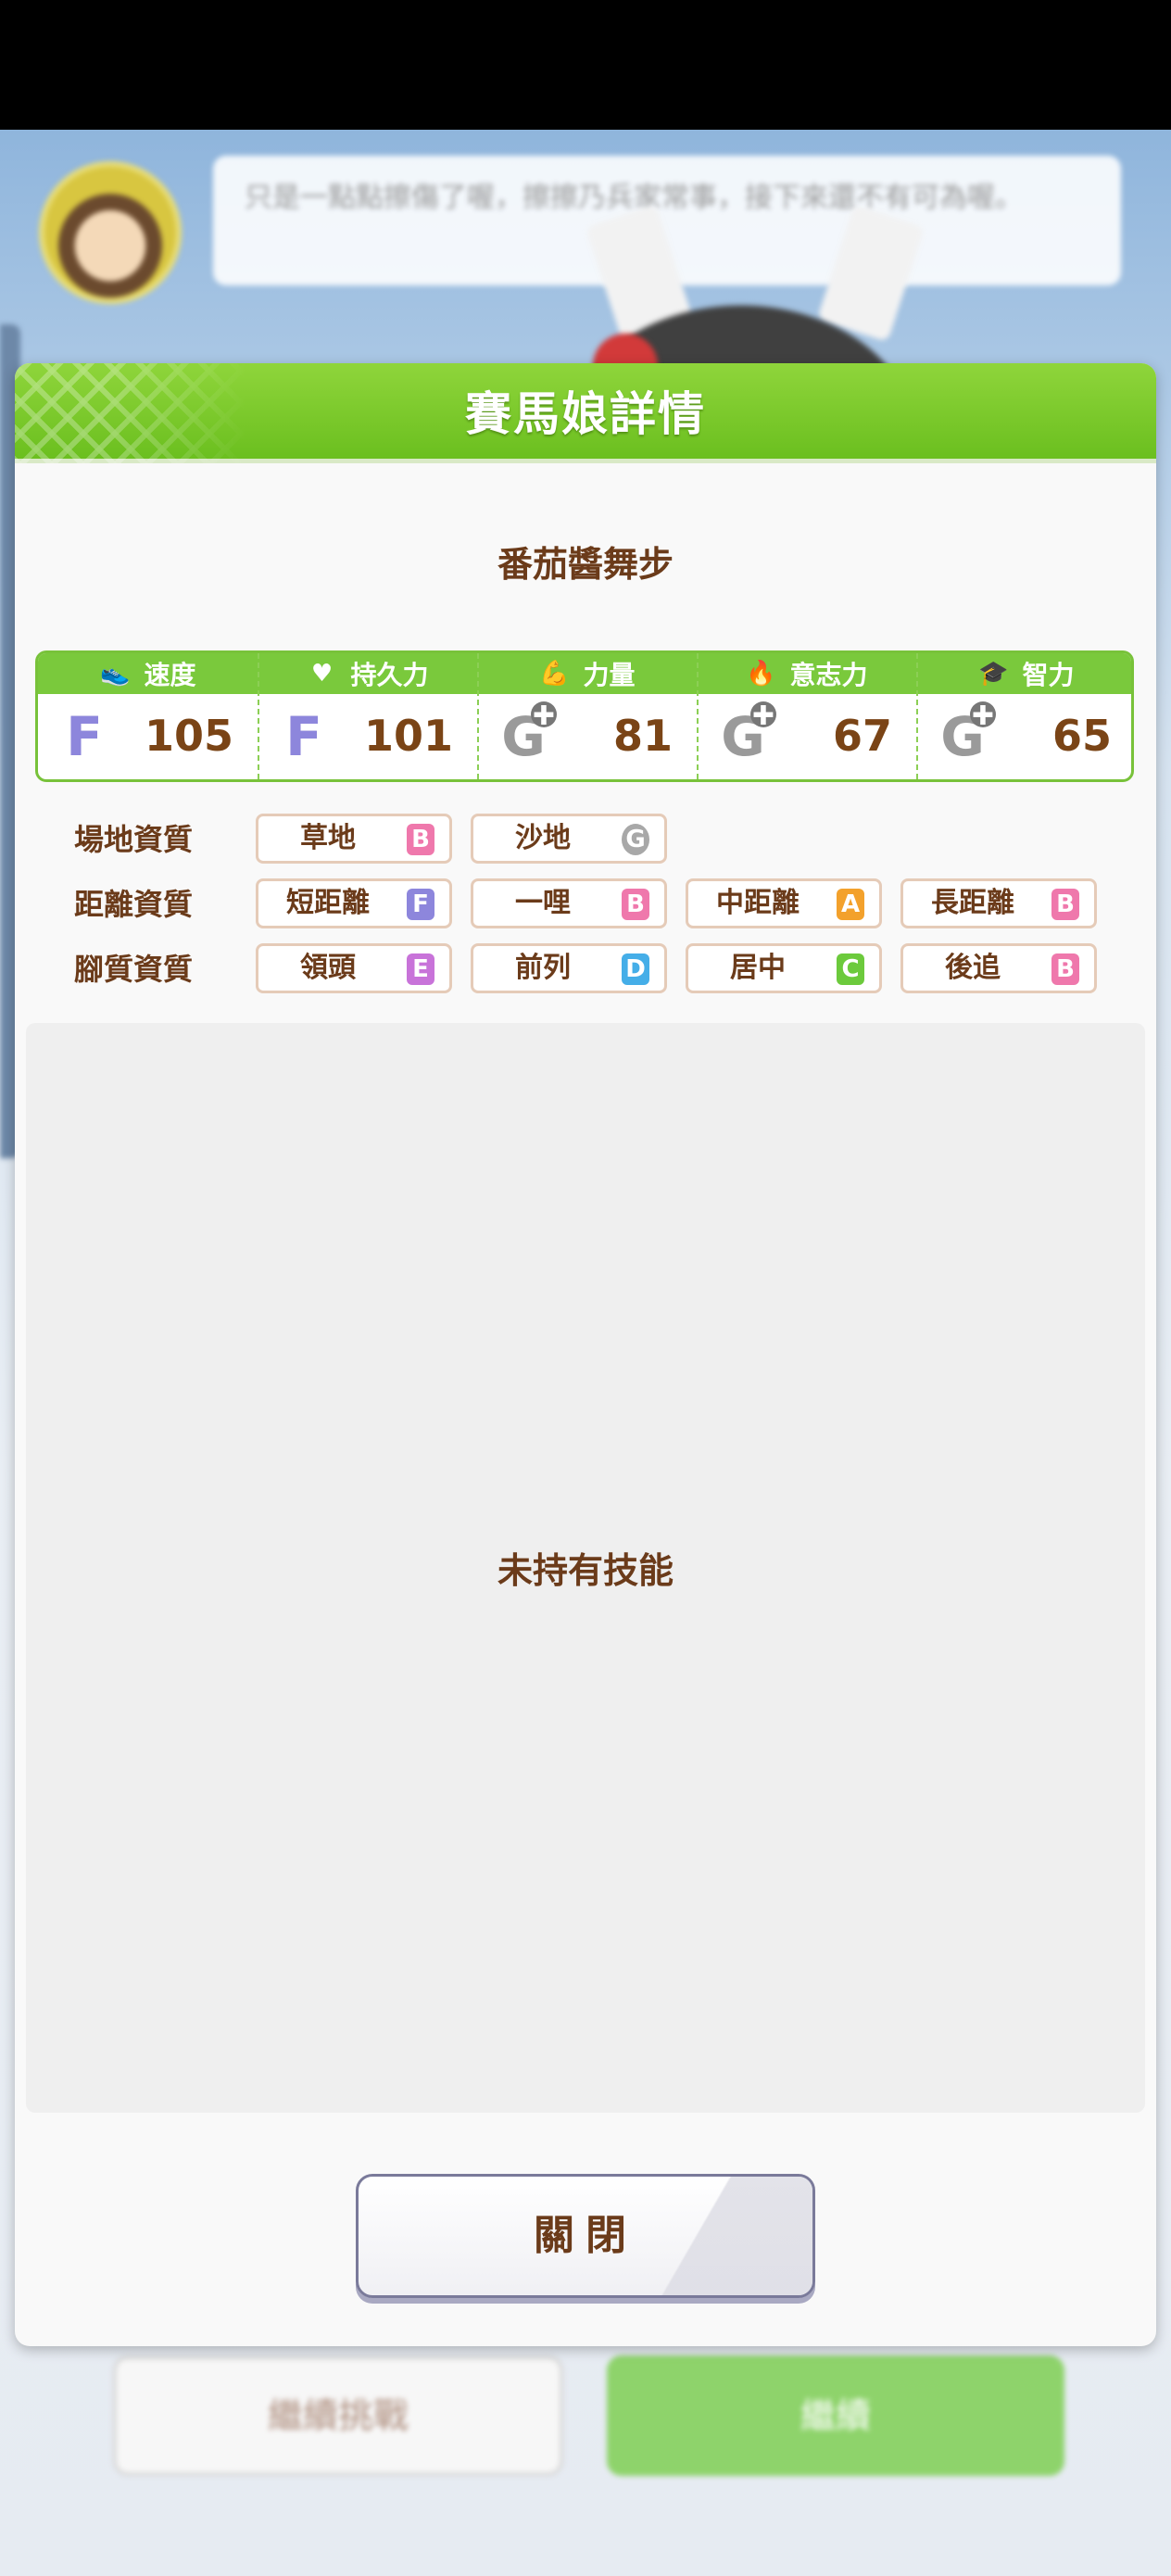 The height and width of the screenshot is (2576, 1171). Describe the element at coordinates (134, 904) in the screenshot. I see `aptitude-label: 距離資質` at that location.